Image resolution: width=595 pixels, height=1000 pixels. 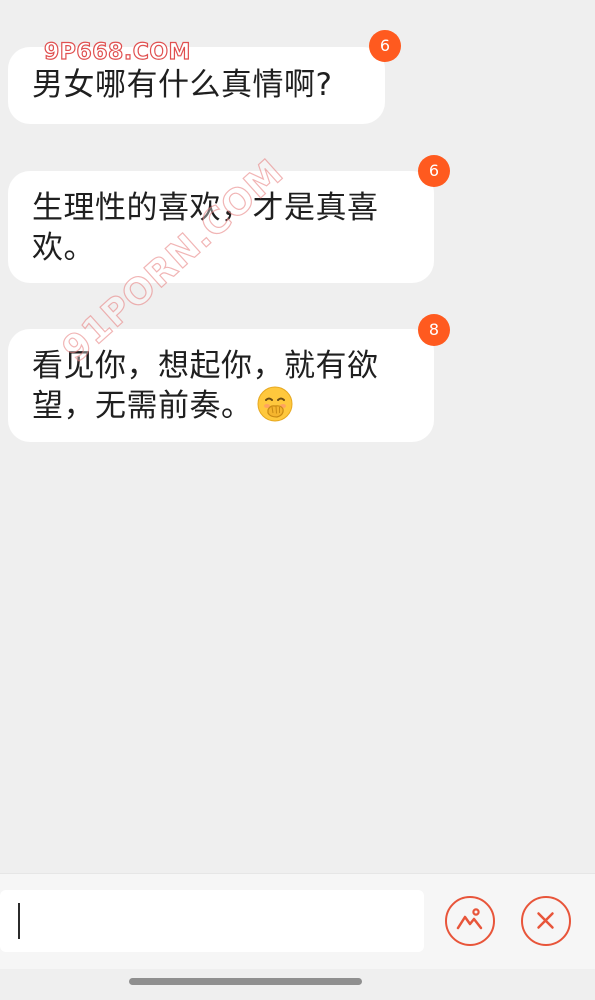 I want to click on close-button, so click(x=546, y=921).